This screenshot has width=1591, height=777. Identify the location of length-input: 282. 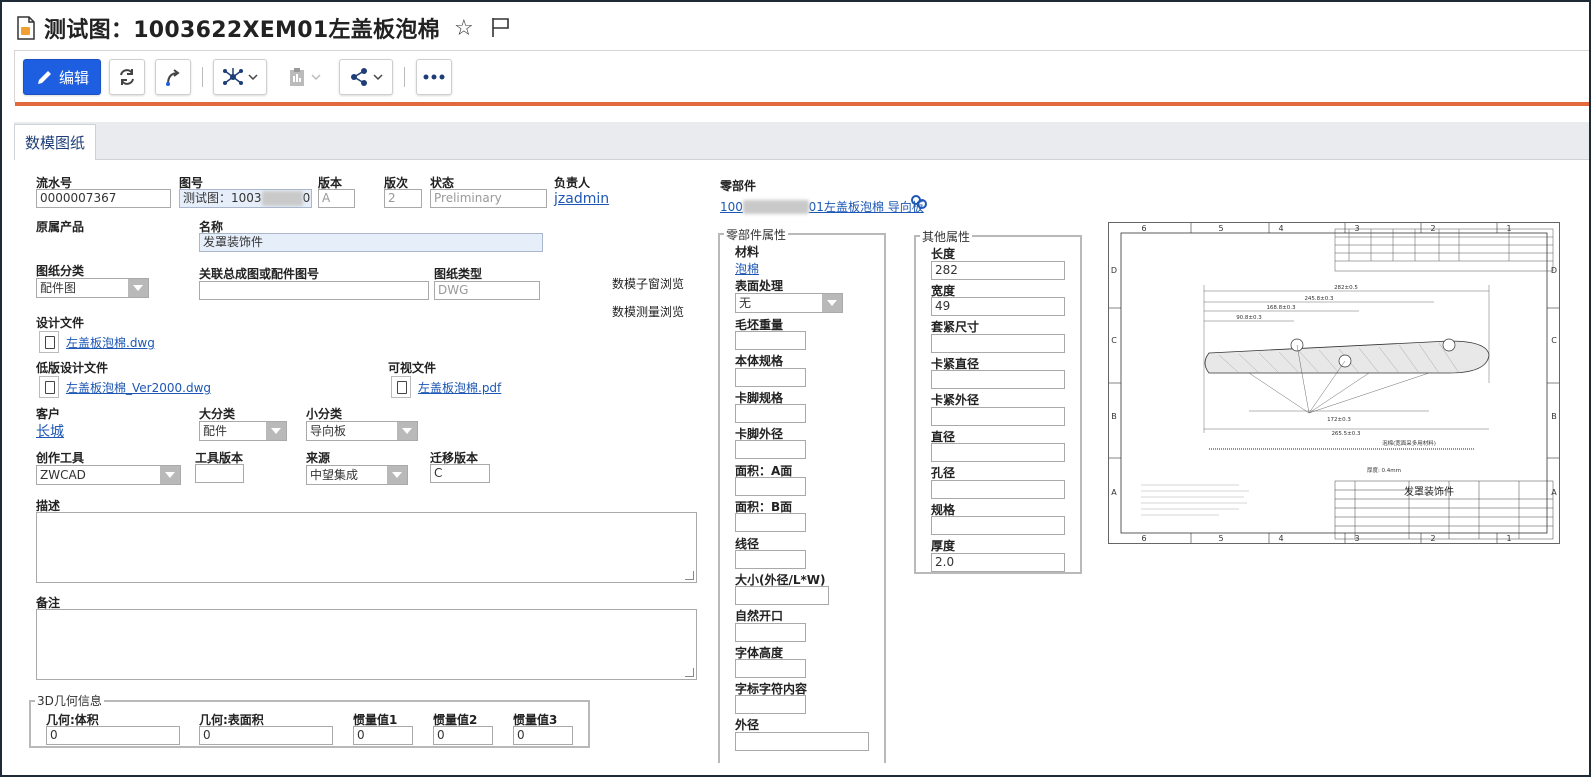
(998, 270).